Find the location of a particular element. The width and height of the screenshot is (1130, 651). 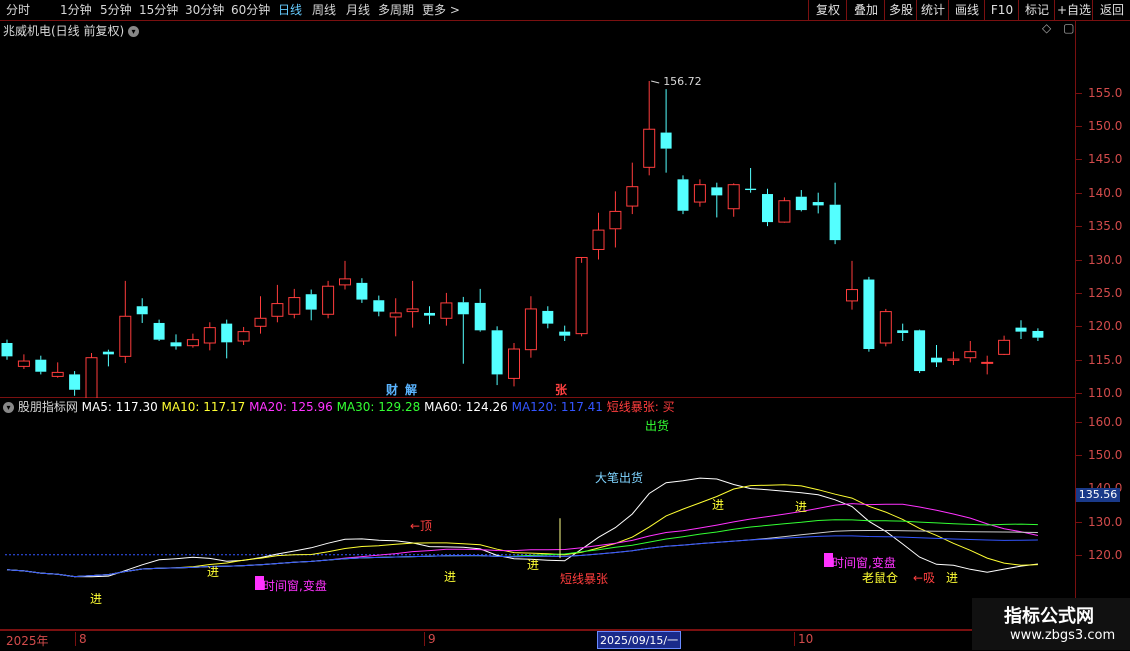

overlay-button: 叠加 is located at coordinates (865, 10).